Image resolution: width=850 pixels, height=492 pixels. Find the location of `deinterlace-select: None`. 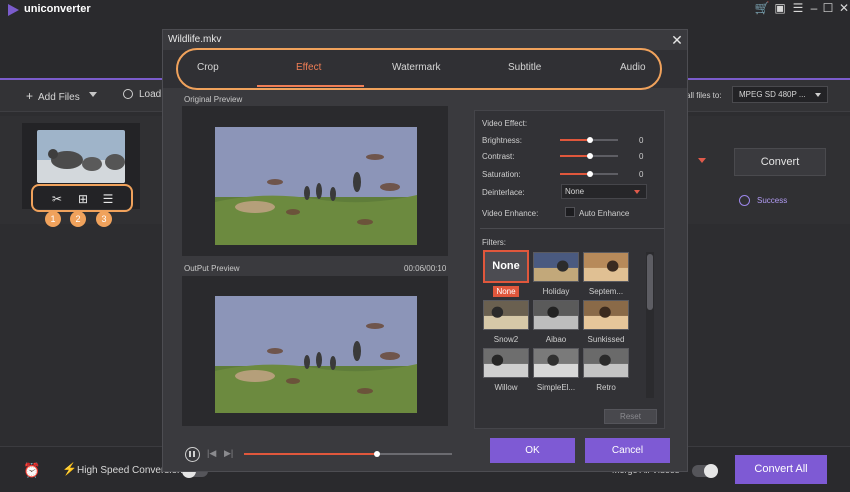

deinterlace-select: None is located at coordinates (604, 191).